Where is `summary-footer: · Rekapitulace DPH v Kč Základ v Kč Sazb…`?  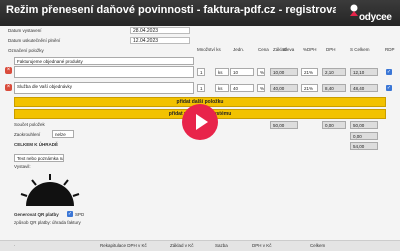 summary-footer: · Rekapitulace DPH v Kč Základ v Kč Sazb… is located at coordinates (200, 245).